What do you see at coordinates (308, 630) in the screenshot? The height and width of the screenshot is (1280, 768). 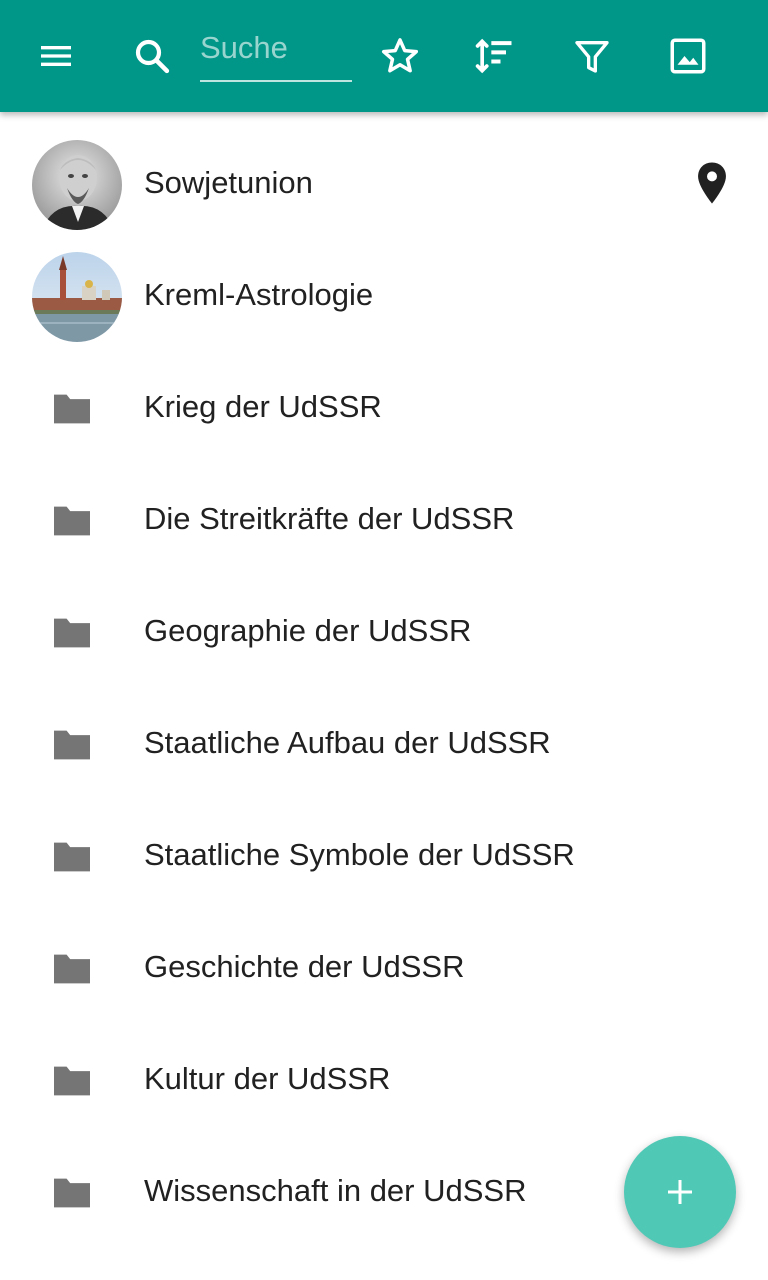 I see `list-item-label: Geographie der UdSSR` at bounding box center [308, 630].